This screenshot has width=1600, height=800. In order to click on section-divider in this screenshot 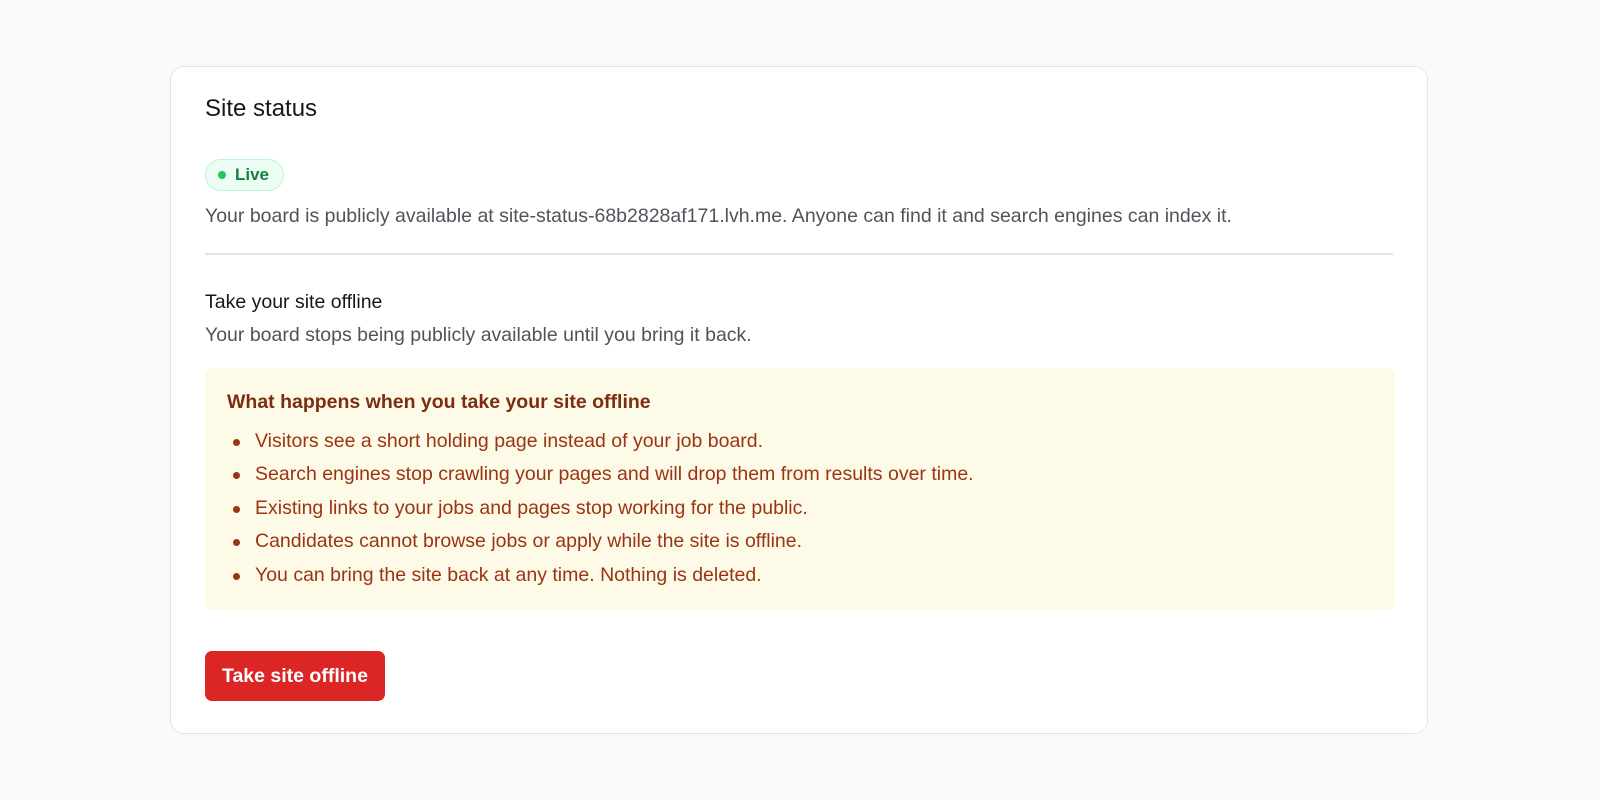, I will do `click(799, 254)`.